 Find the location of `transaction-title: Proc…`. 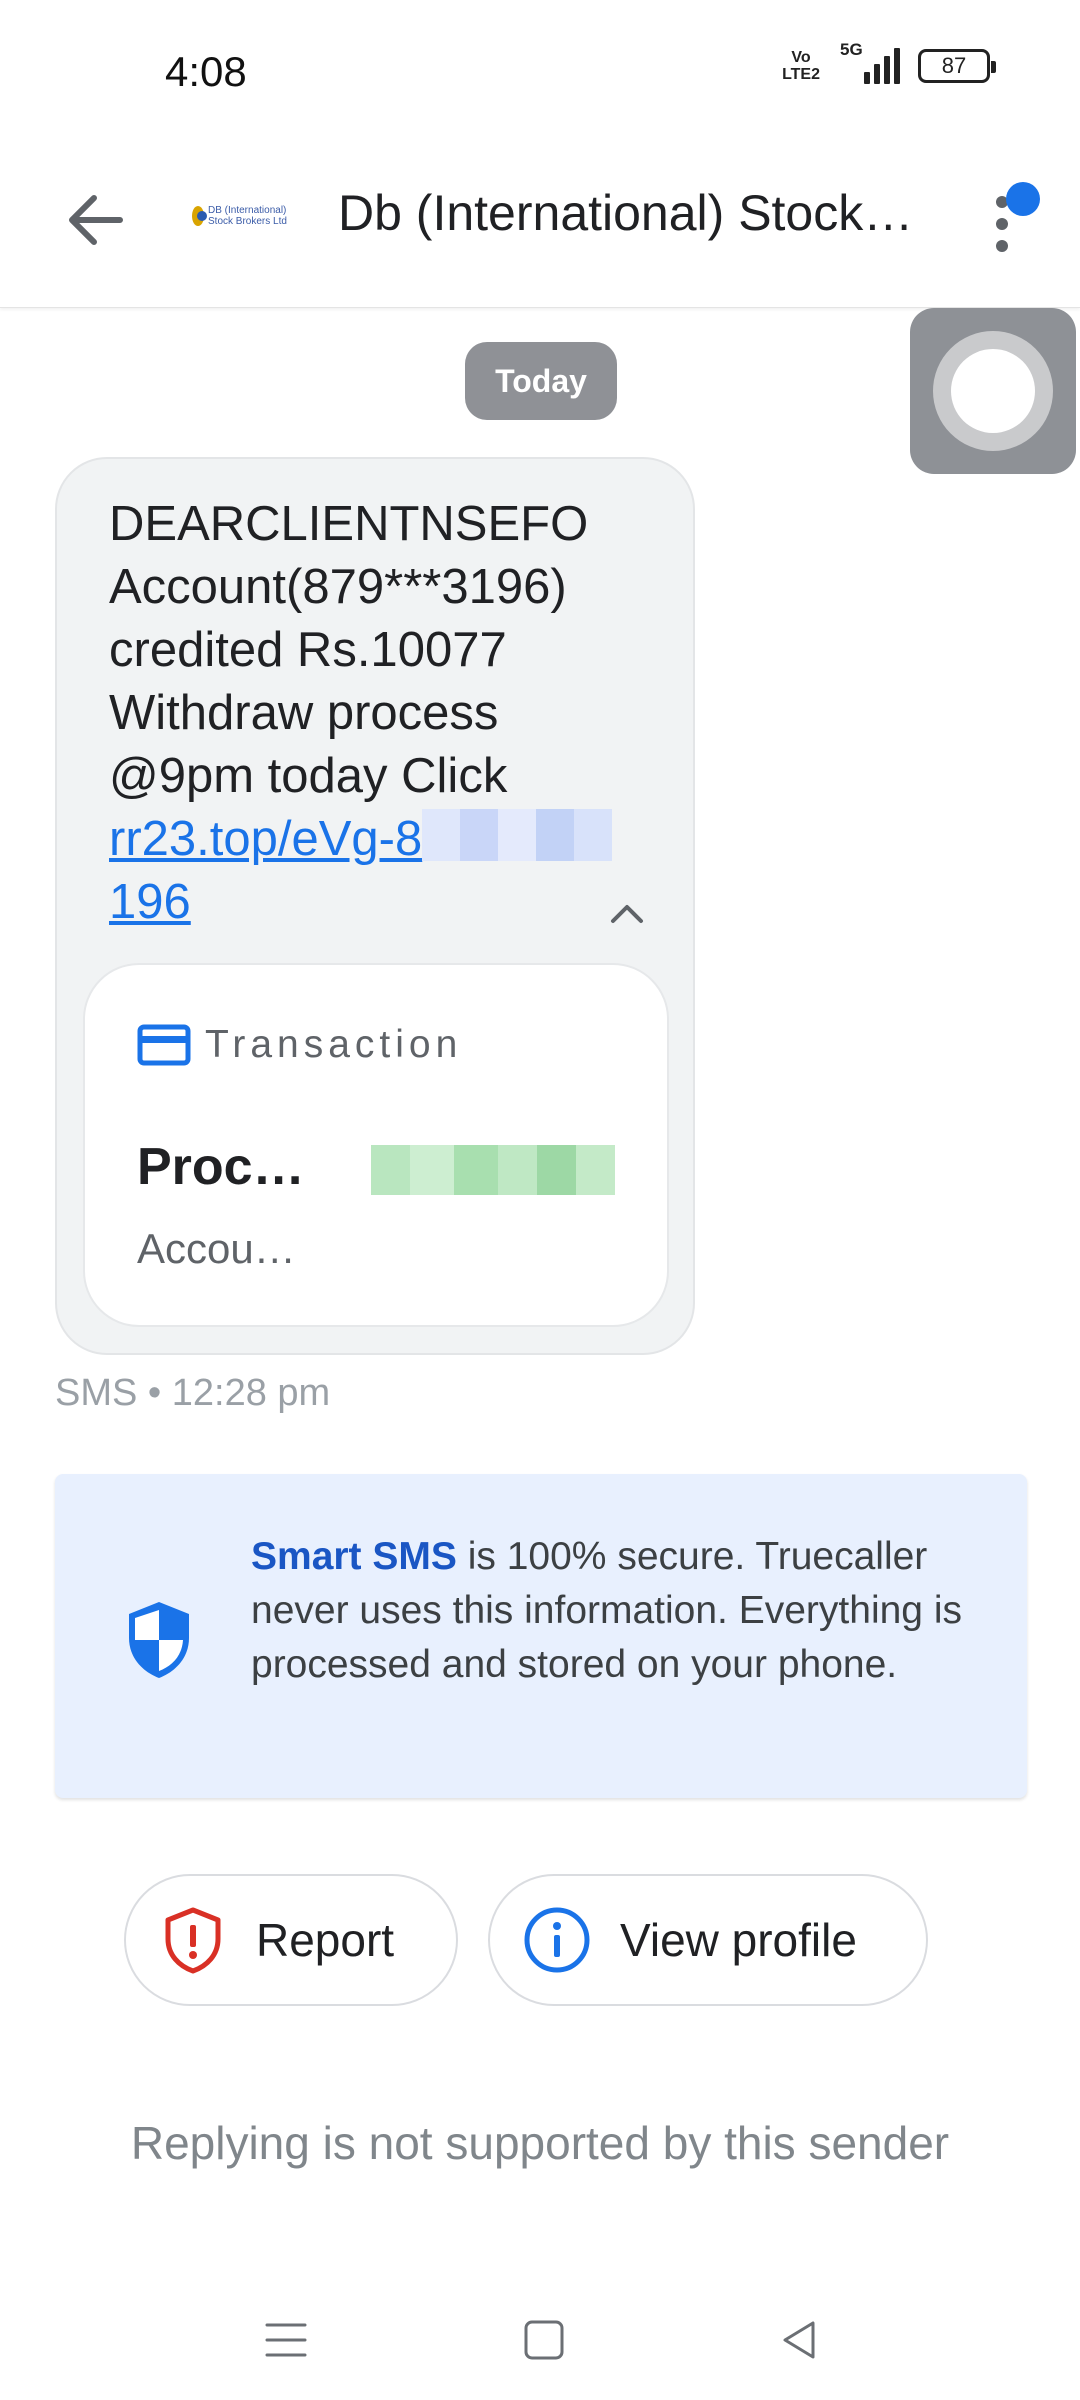

transaction-title: Proc… is located at coordinates (221, 1167).